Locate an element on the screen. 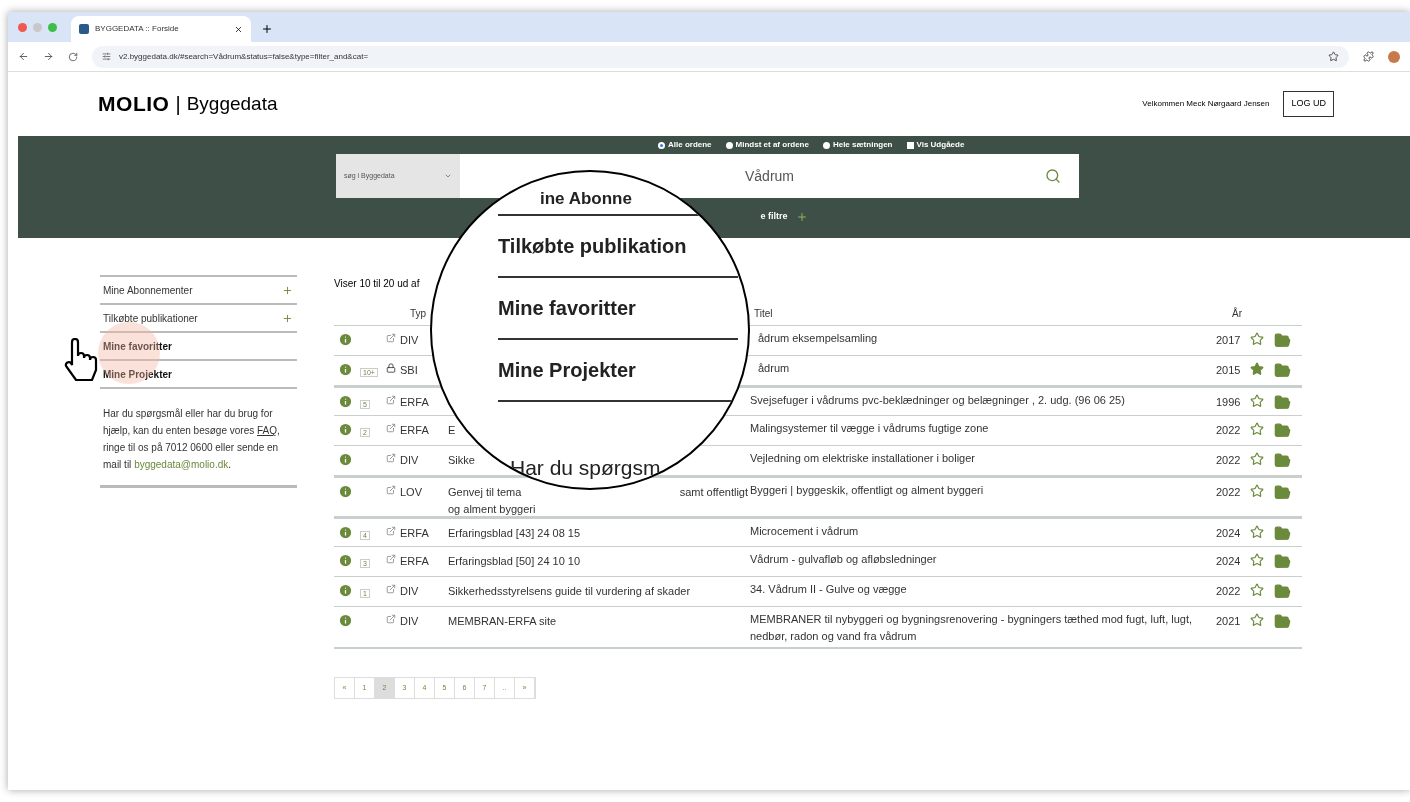 This screenshot has width=1410, height=802. title-link: ådrum eksempelsamling is located at coordinates (818, 338).